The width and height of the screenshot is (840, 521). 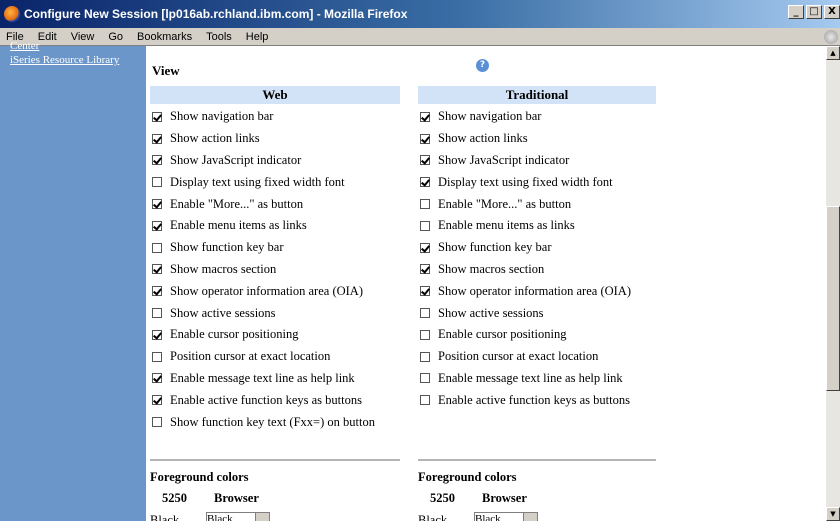 What do you see at coordinates (275, 226) in the screenshot?
I see `web-option: Enable menu items as links` at bounding box center [275, 226].